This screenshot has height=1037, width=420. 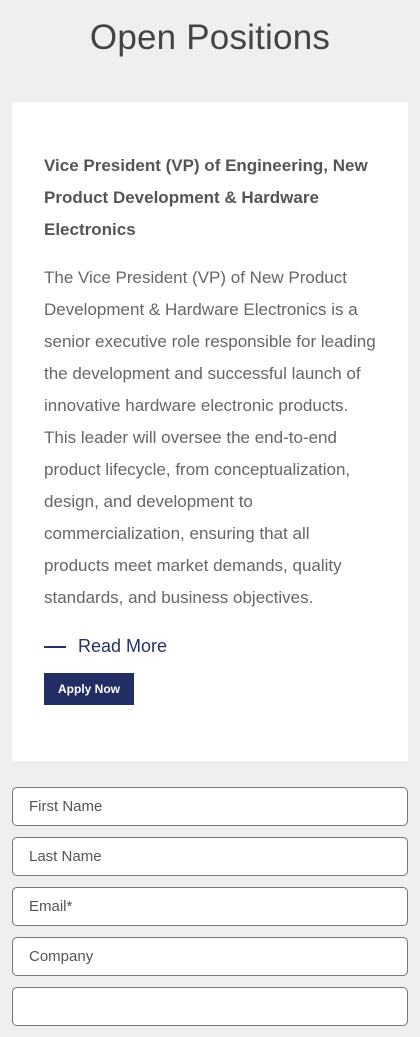 What do you see at coordinates (210, 806) in the screenshot?
I see `first-name-input` at bounding box center [210, 806].